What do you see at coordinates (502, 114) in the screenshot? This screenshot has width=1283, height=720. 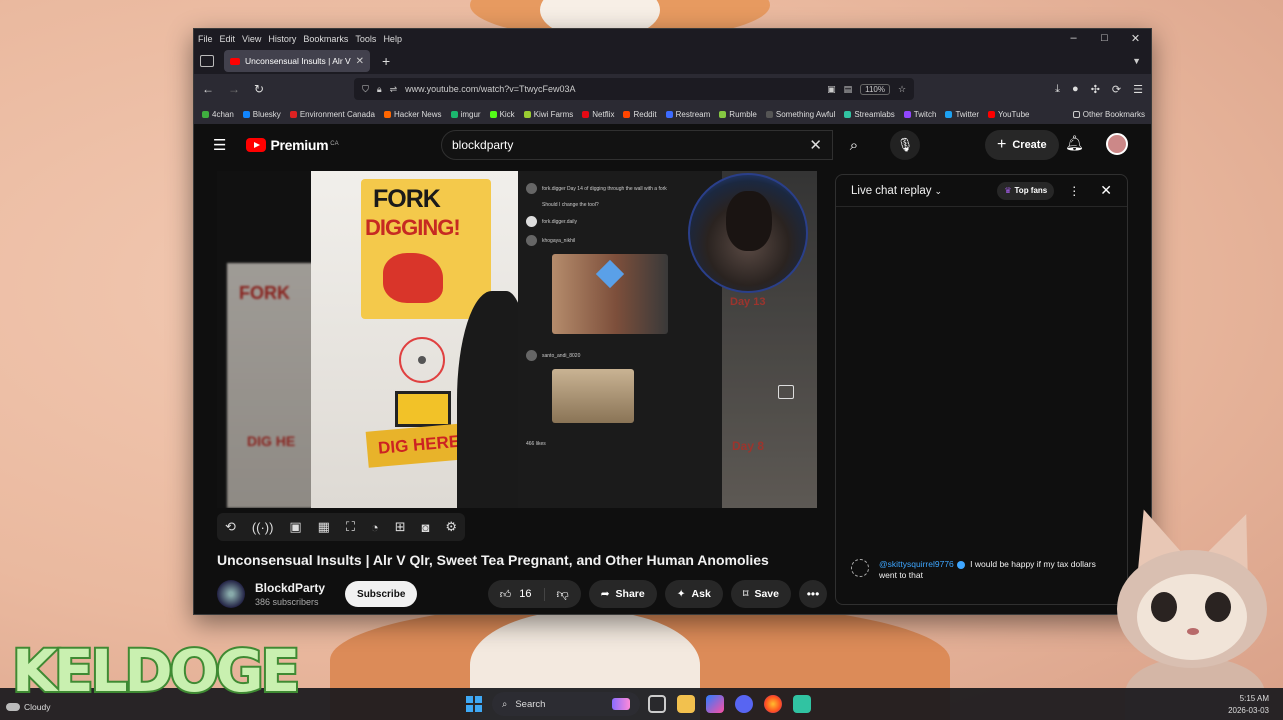 I see `bookmark-item: Kick` at bounding box center [502, 114].